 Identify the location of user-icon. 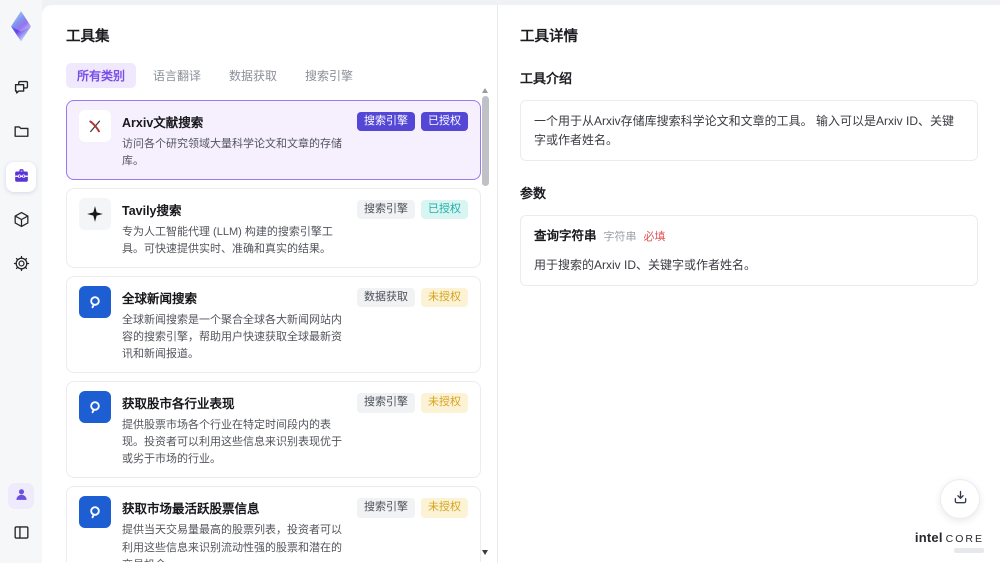
(21, 496).